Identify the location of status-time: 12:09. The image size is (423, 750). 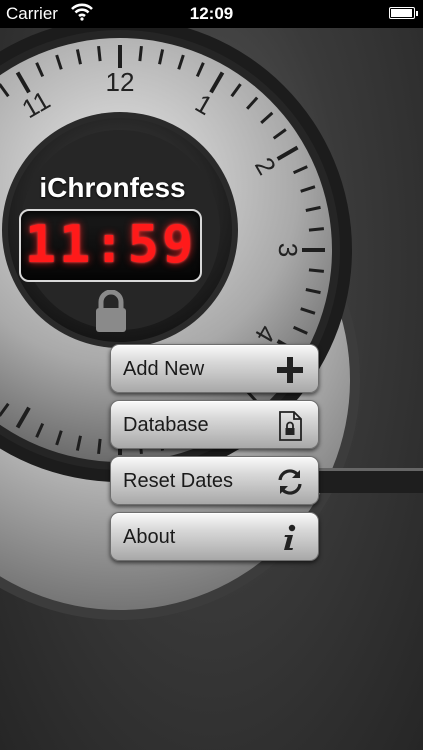
(211, 13).